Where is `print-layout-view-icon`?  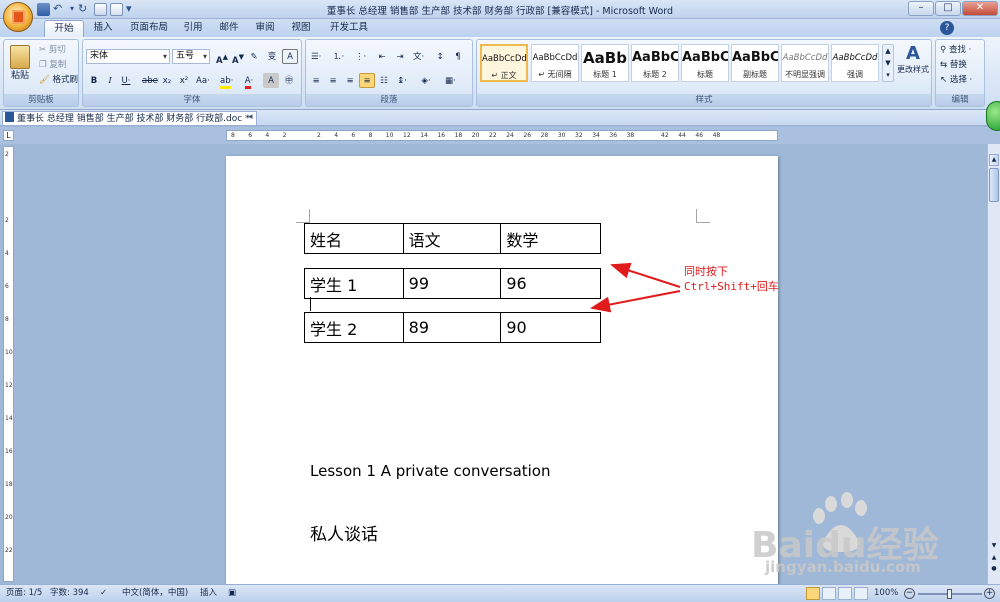
print-layout-view-icon is located at coordinates (813, 593).